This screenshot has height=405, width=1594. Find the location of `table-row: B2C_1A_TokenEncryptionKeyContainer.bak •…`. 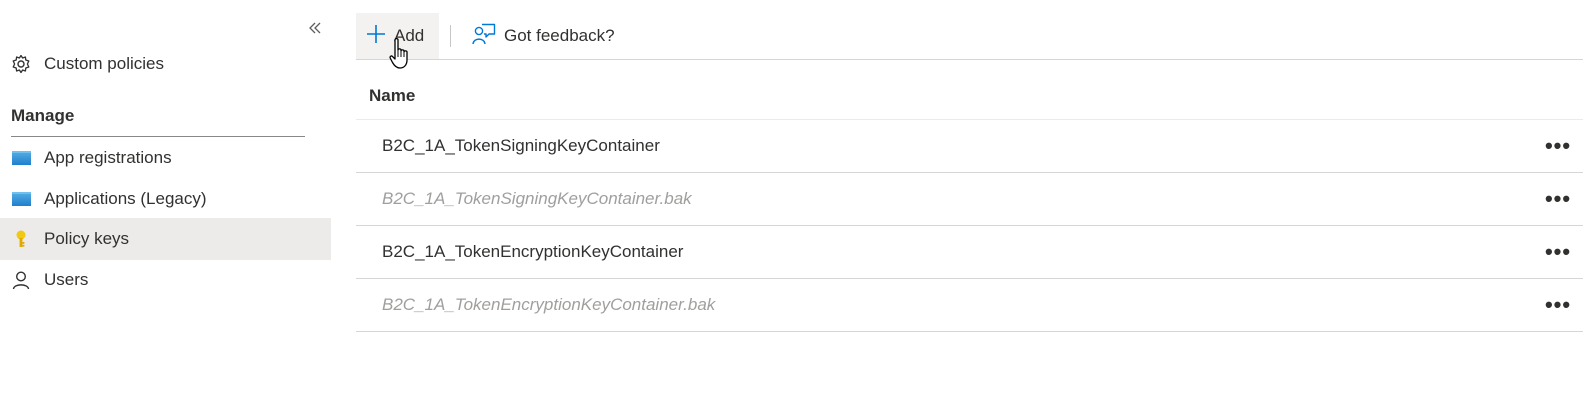

table-row: B2C_1A_TokenEncryptionKeyContainer.bak •… is located at coordinates (969, 305).